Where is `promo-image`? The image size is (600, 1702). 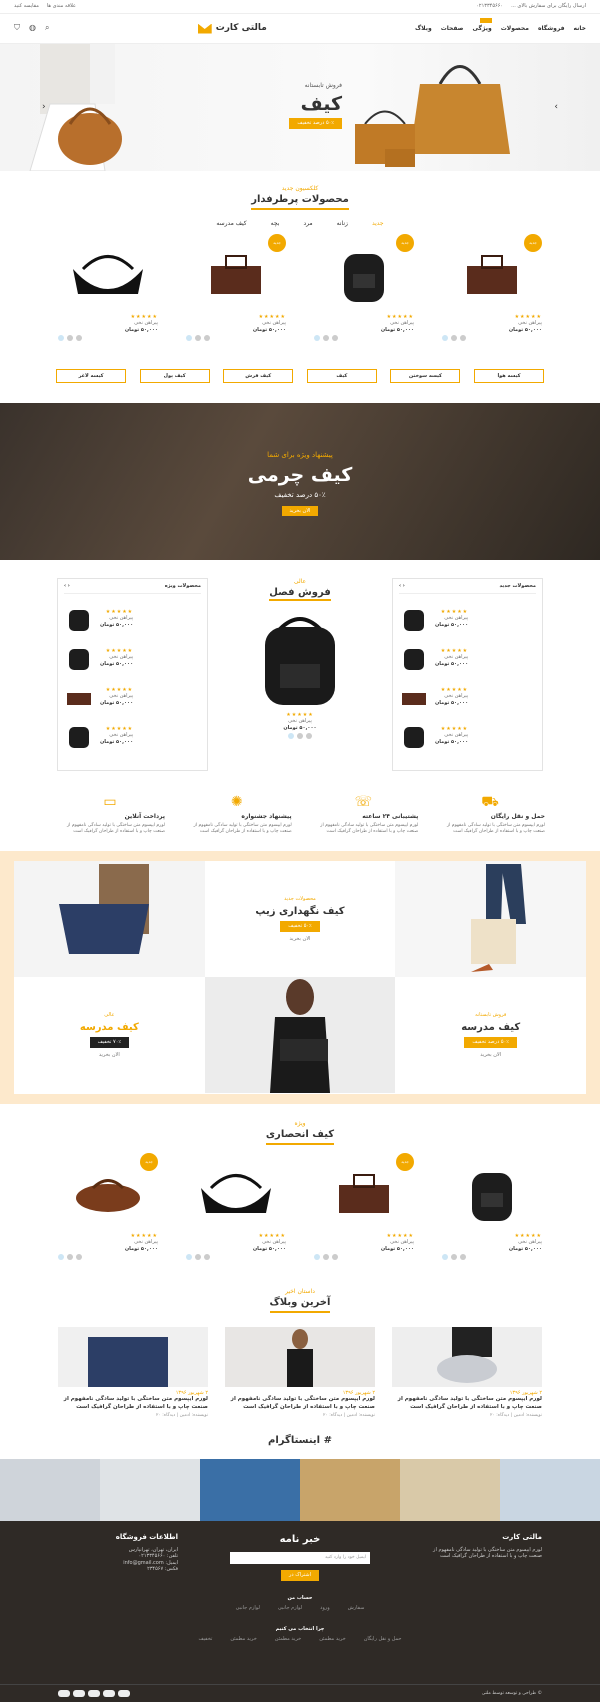
promo-image is located at coordinates (300, 1035).